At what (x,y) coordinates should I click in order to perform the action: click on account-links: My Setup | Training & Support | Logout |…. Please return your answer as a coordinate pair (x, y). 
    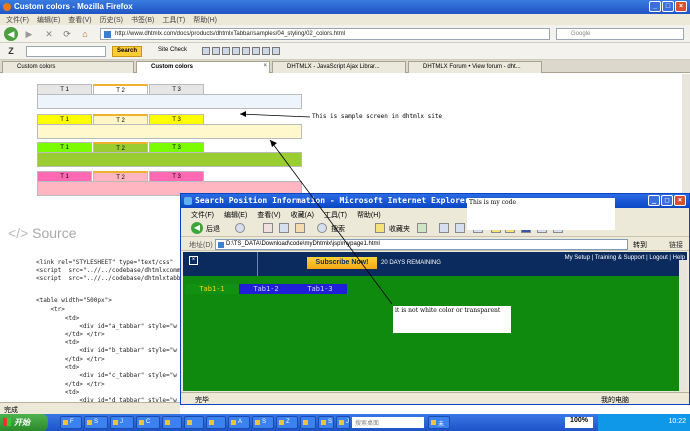
    Looking at the image, I should click on (625, 258).